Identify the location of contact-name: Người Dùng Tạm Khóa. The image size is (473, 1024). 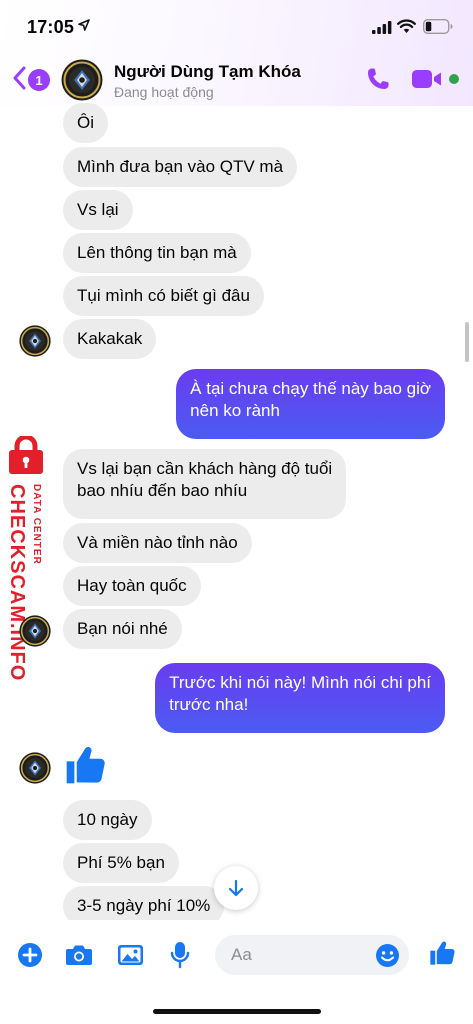
(207, 72).